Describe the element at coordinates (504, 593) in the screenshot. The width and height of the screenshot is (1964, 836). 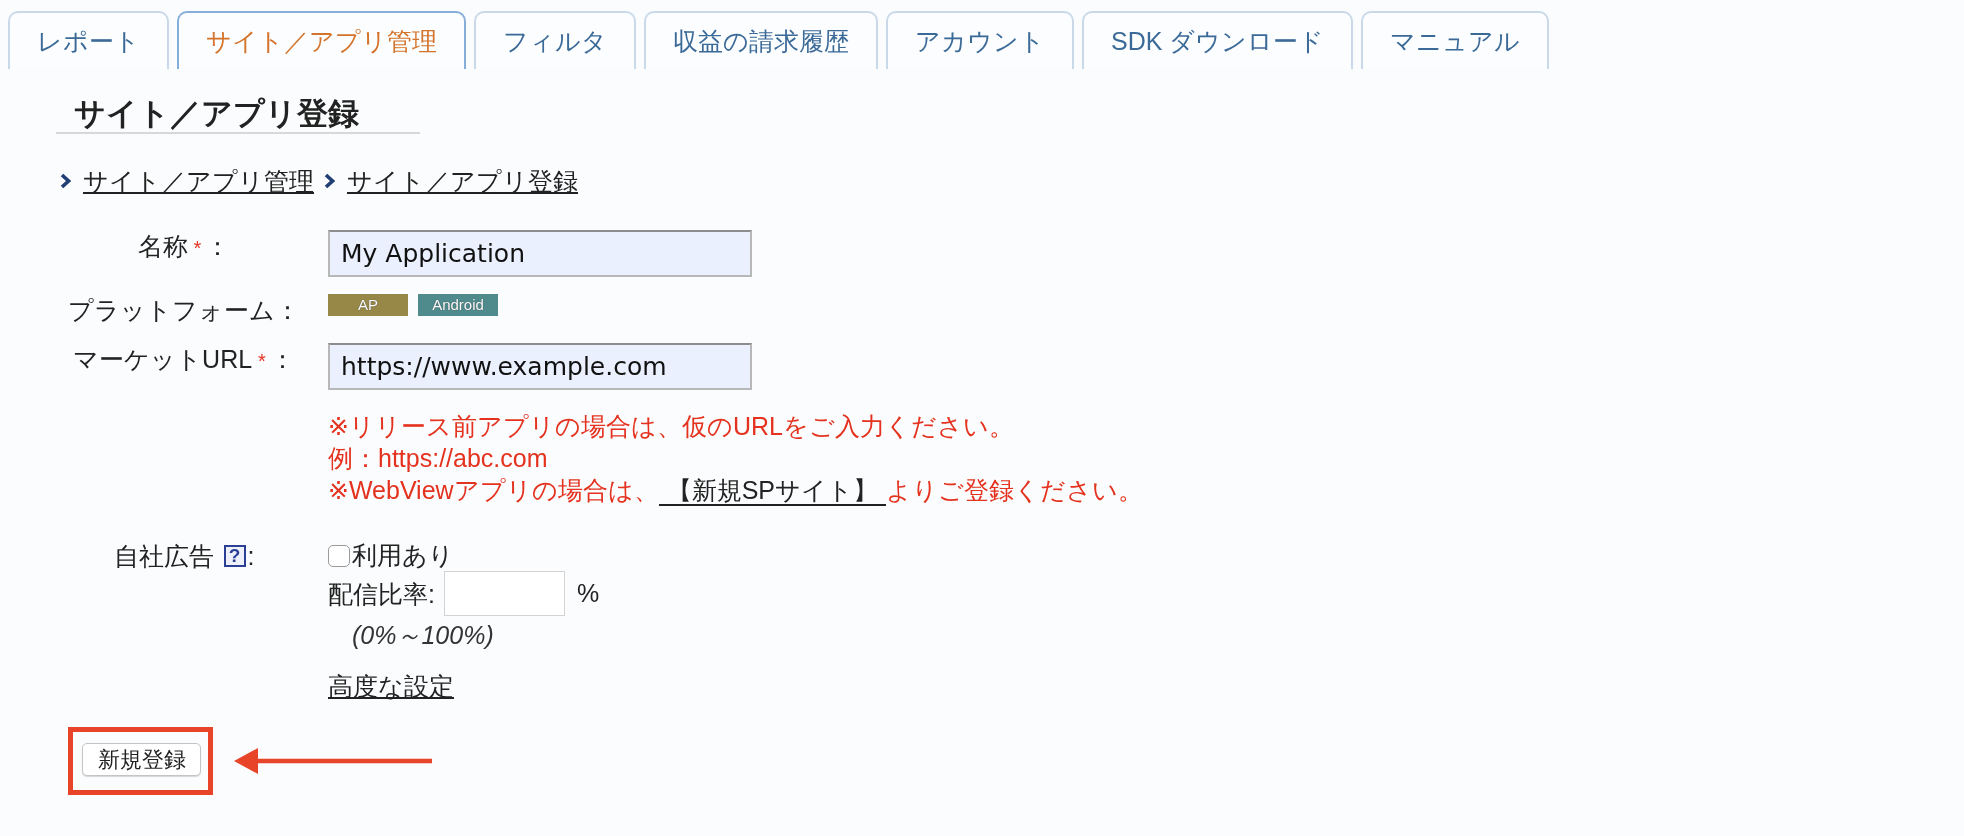
I see `rate-input-field` at that location.